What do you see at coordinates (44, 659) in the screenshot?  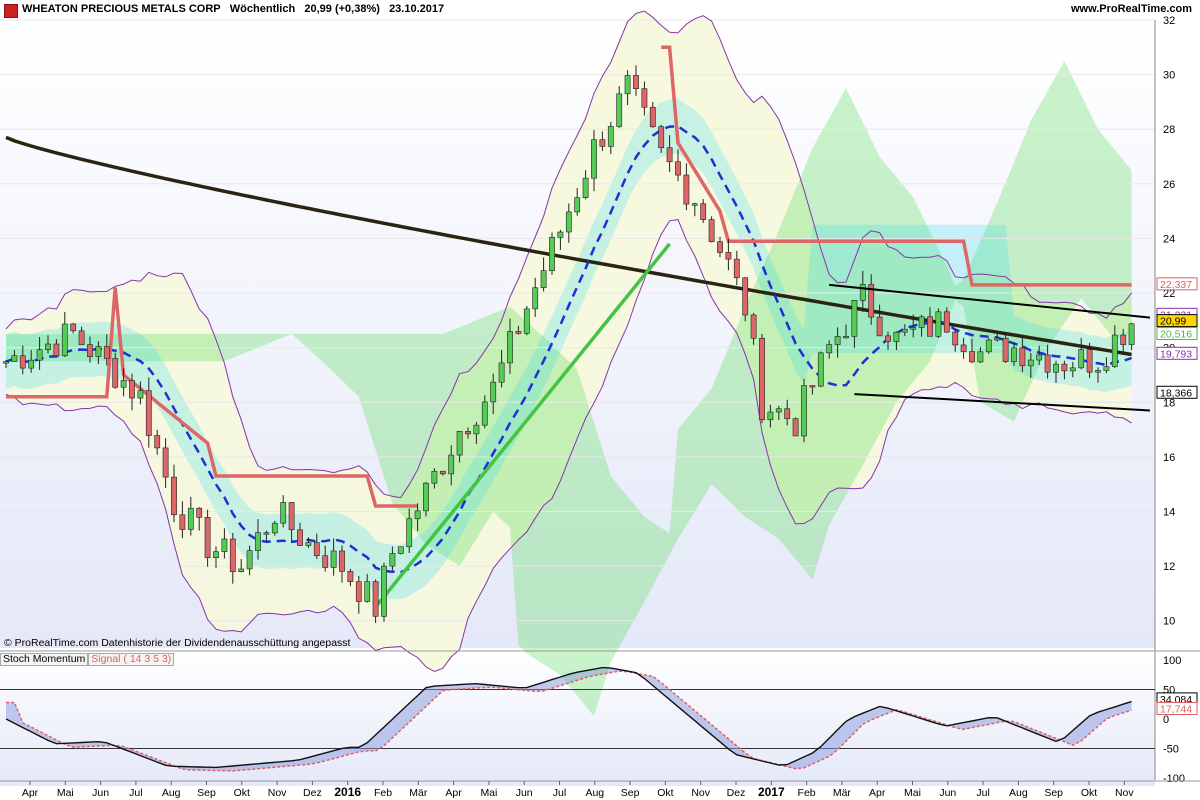 I see `osc-legend-item-0: Stoch Momentum` at bounding box center [44, 659].